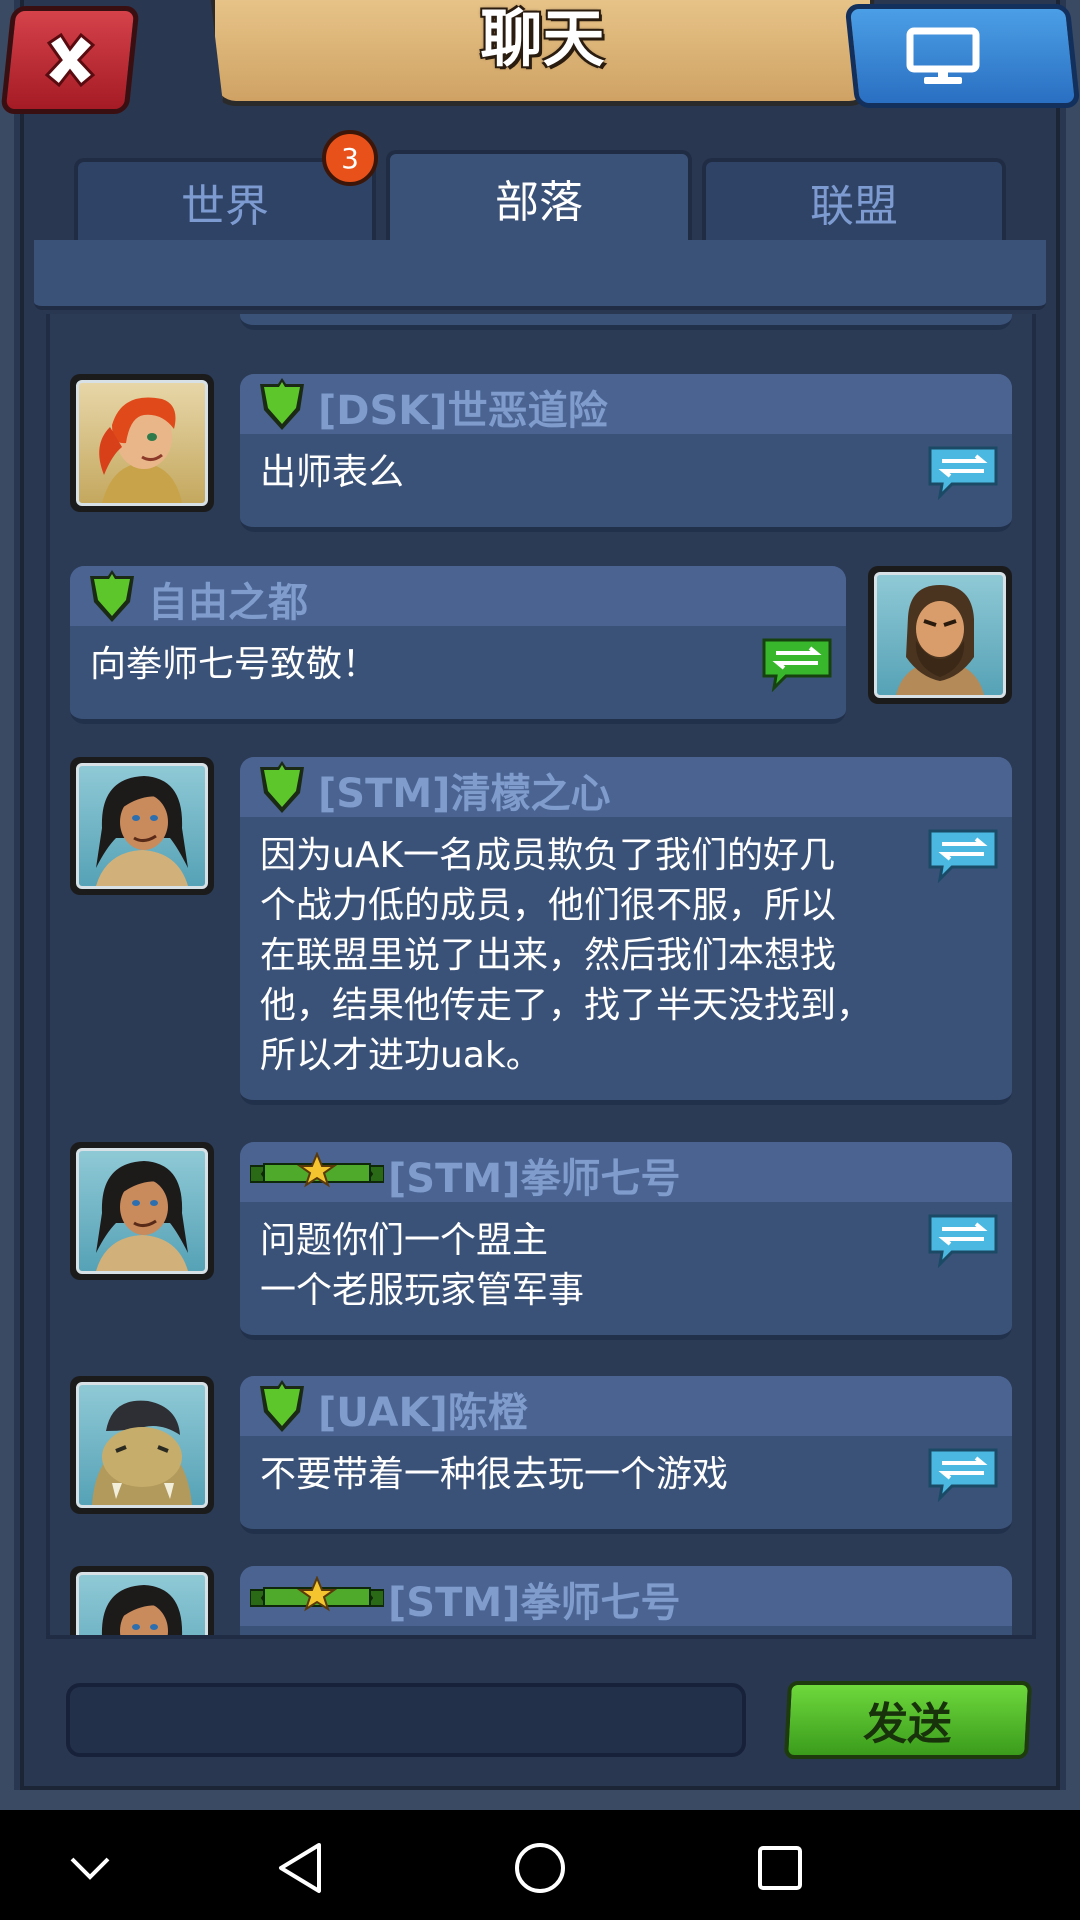 The image size is (1080, 1920). Describe the element at coordinates (626, 322) in the screenshot. I see `partial-bubble` at that location.